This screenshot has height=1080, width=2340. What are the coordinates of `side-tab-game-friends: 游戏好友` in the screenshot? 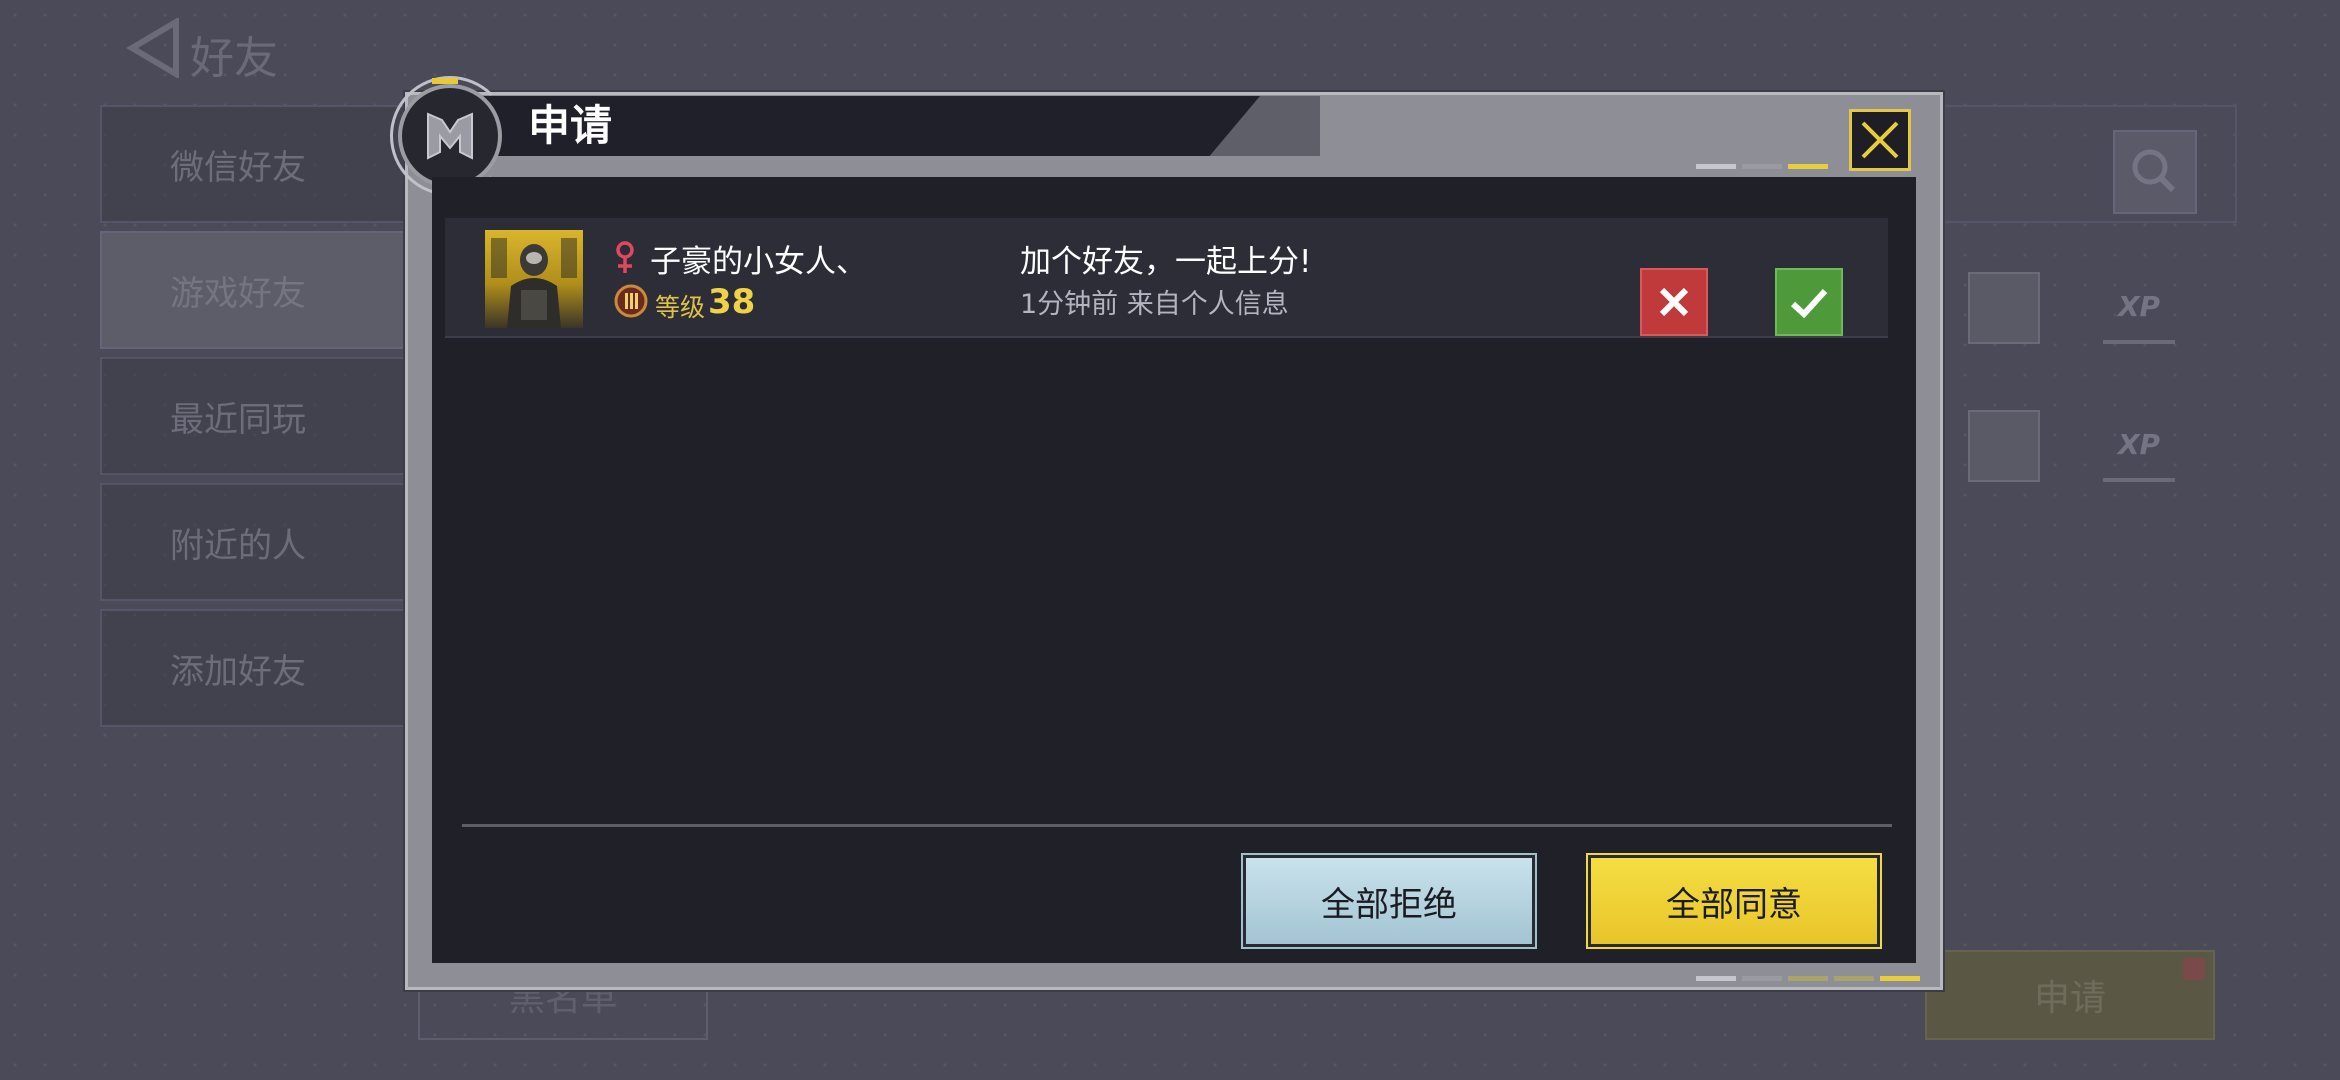 It's located at (256, 290).